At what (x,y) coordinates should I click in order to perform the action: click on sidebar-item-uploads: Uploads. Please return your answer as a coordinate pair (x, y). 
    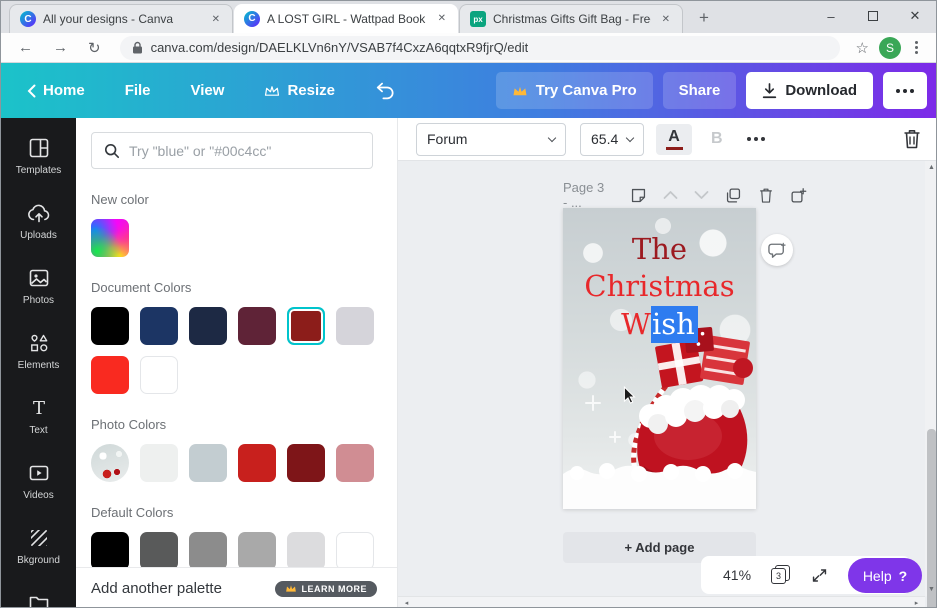
    Looking at the image, I should click on (38, 221).